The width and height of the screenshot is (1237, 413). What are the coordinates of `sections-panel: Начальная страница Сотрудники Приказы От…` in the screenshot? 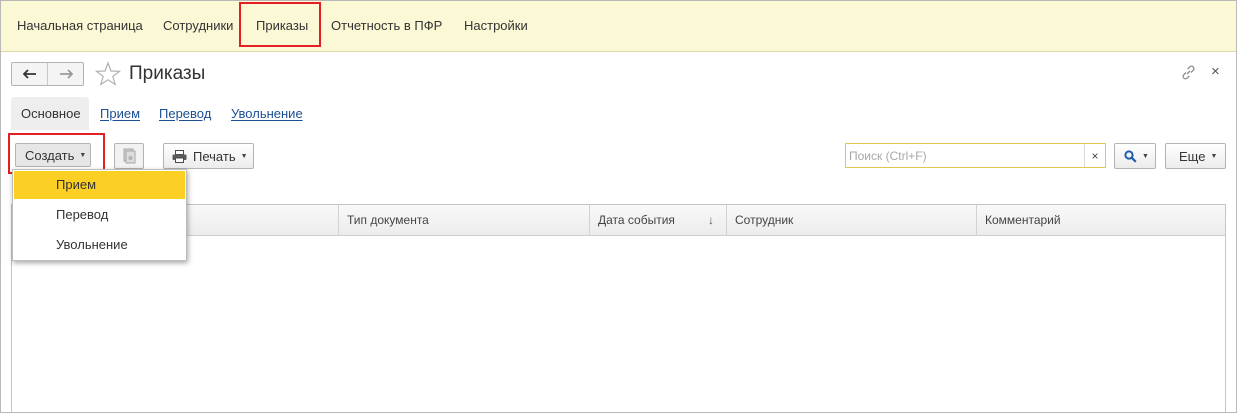 It's located at (618, 26).